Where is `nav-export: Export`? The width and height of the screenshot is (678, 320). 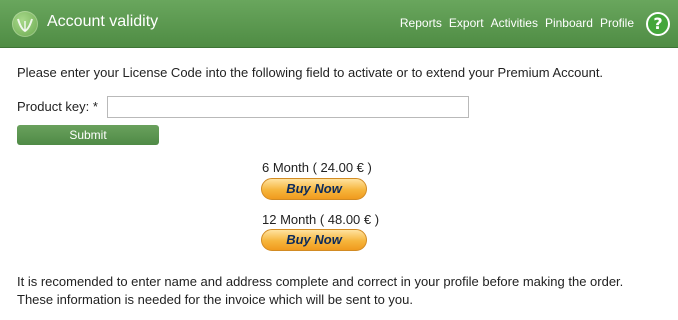
nav-export: Export is located at coordinates (466, 23).